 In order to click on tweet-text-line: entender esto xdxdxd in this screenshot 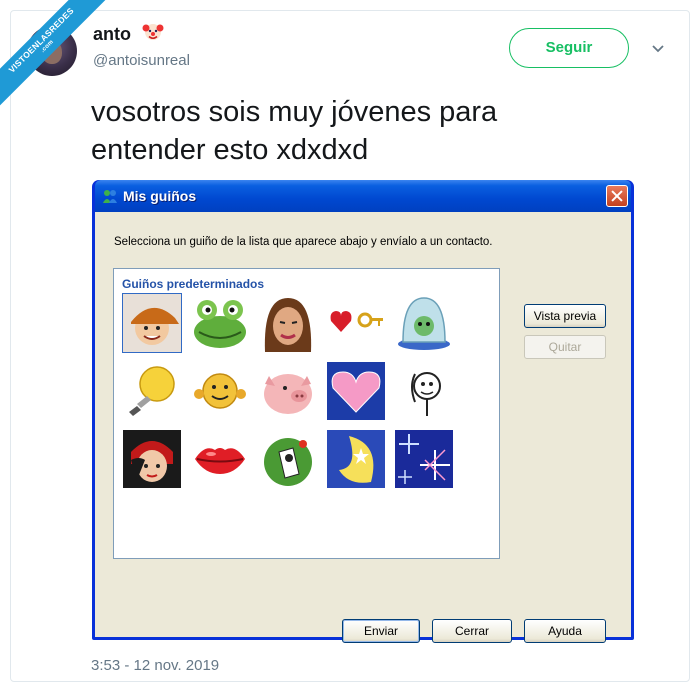, I will do `click(230, 150)`.